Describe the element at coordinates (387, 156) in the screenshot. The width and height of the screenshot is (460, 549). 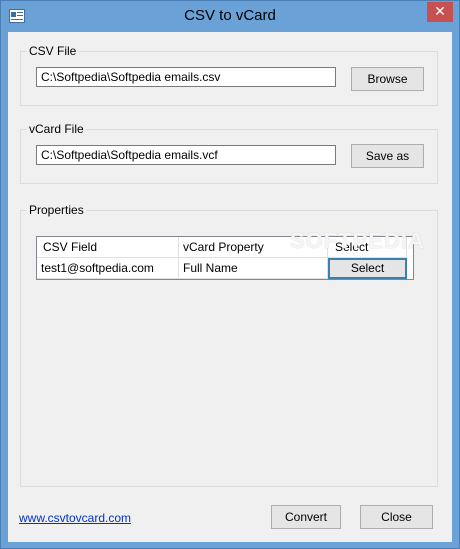
I see `save-as-button: Save as` at that location.